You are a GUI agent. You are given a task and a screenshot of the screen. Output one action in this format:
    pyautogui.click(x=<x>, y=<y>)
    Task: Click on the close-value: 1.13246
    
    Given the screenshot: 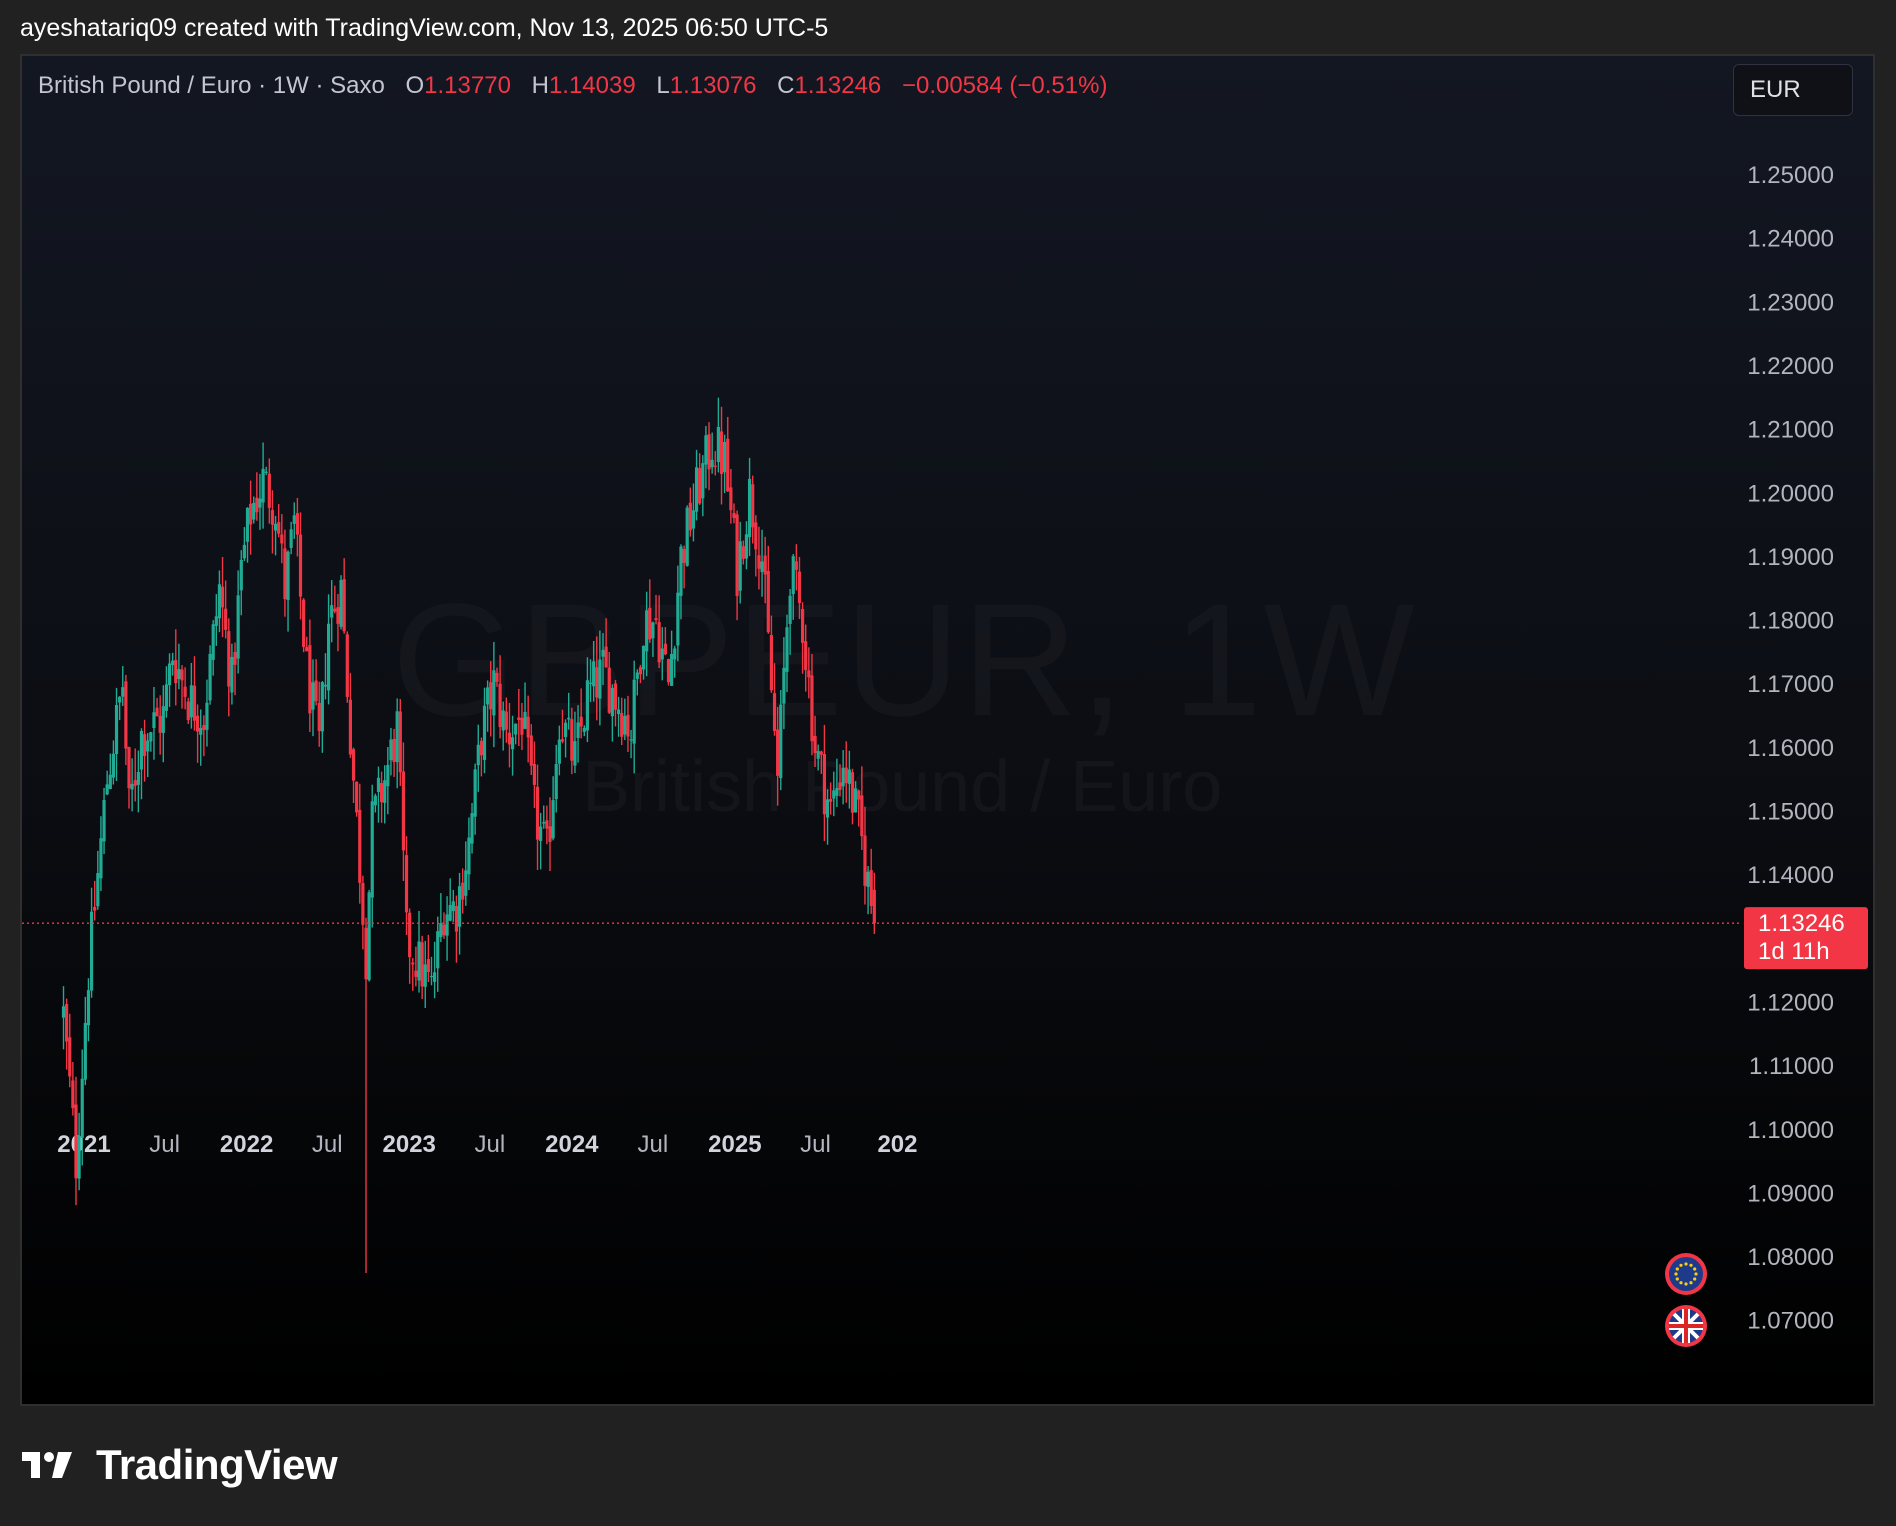 What is the action you would take?
    pyautogui.click(x=838, y=85)
    